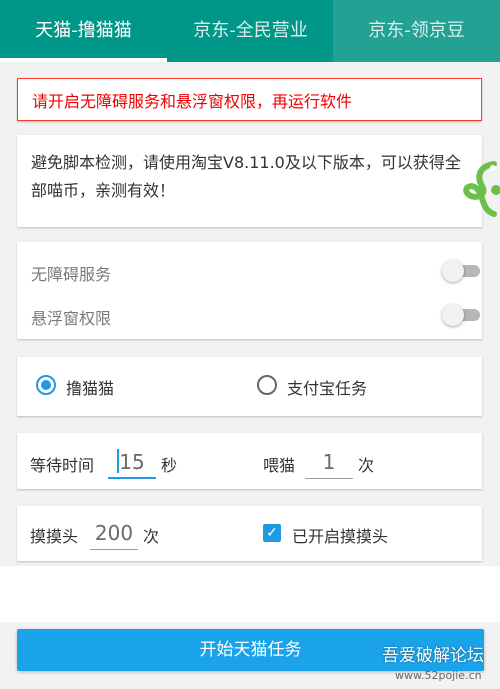 The image size is (500, 689). I want to click on touch-card: 摸摸头 200 次 ✓ 已开启摸摸头, so click(249, 533).